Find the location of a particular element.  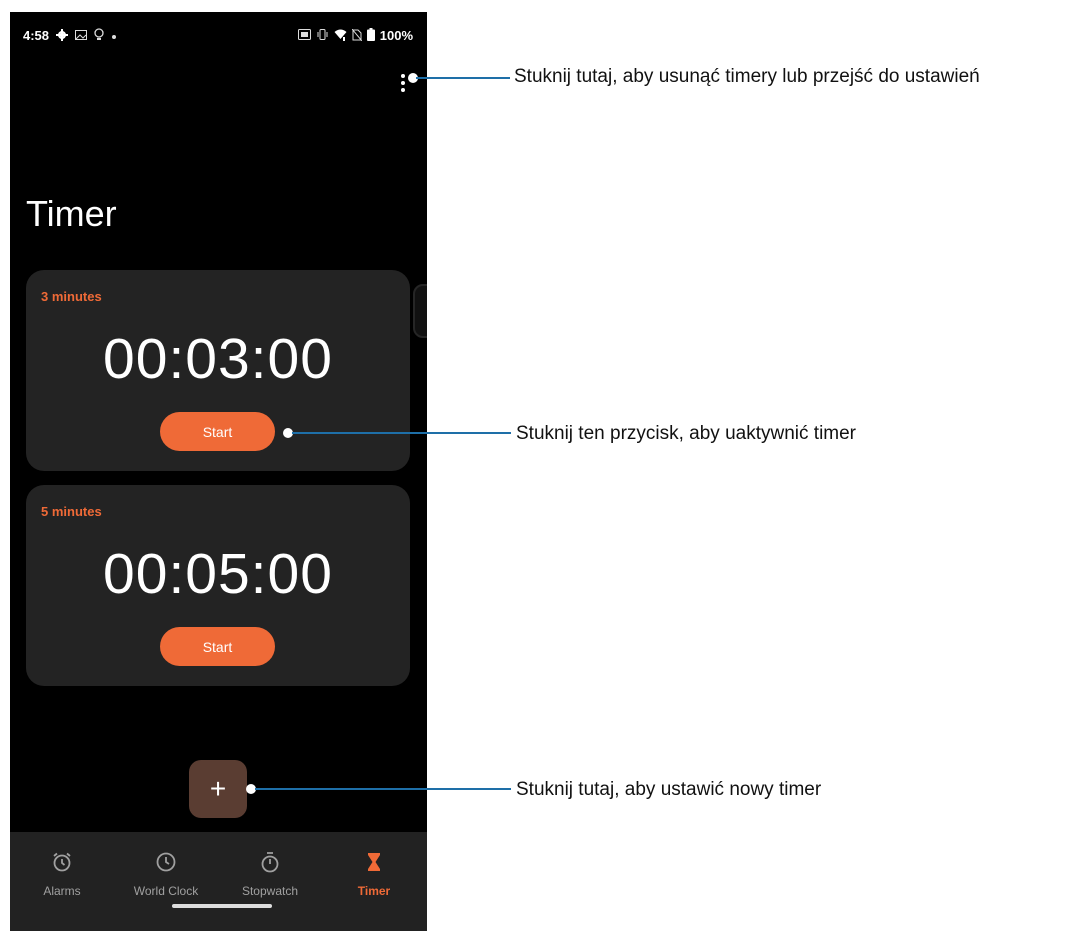

timer-card: 5 minutes 00:05:00 Start is located at coordinates (218, 585).